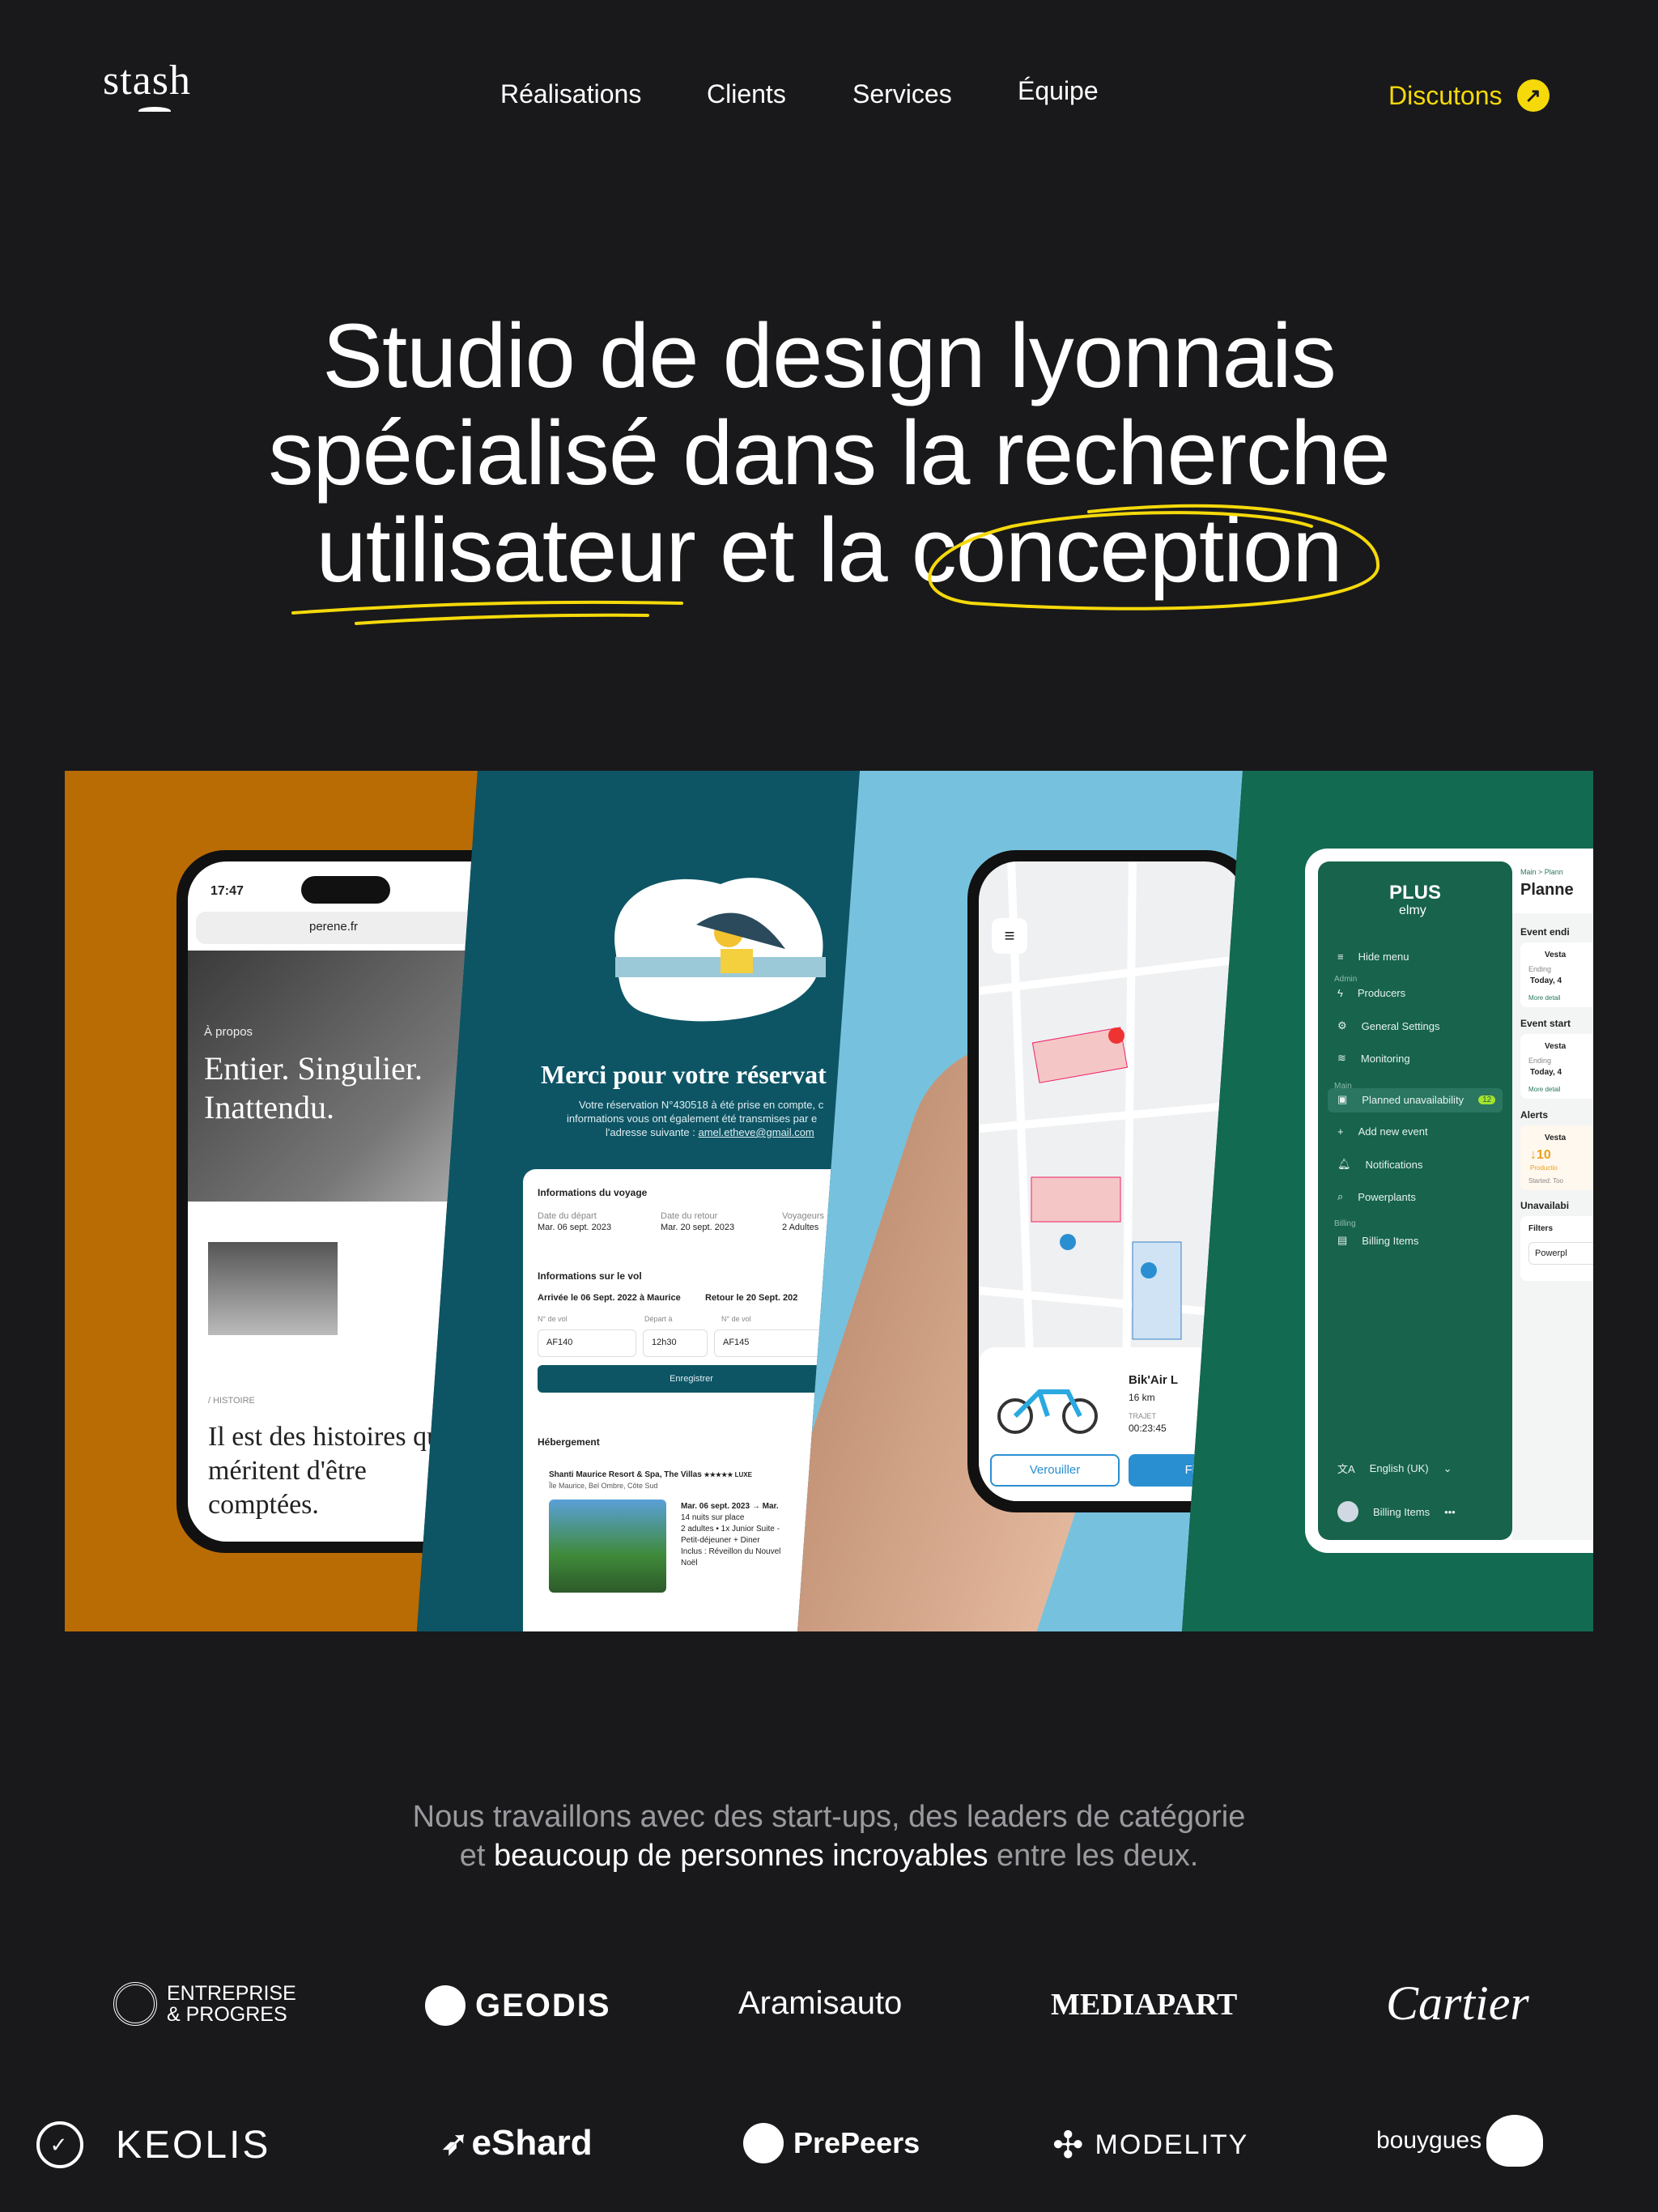 The height and width of the screenshot is (2212, 1658). What do you see at coordinates (1047, 1412) in the screenshot?
I see `bike-image` at bounding box center [1047, 1412].